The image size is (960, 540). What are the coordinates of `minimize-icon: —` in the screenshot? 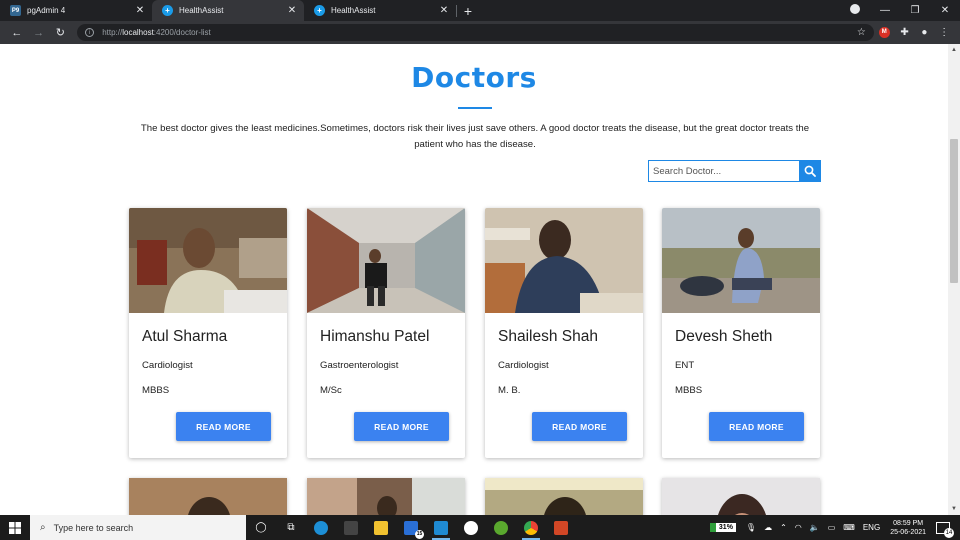 It's located at (885, 10).